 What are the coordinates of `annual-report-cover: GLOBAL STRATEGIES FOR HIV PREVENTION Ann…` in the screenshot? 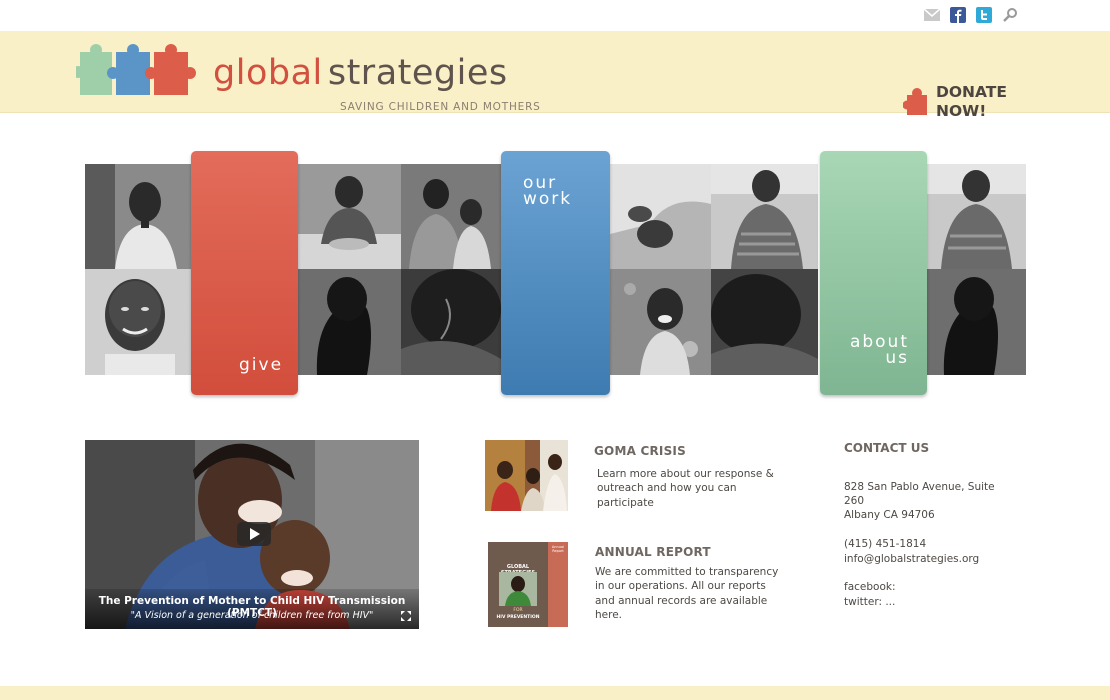 It's located at (528, 584).